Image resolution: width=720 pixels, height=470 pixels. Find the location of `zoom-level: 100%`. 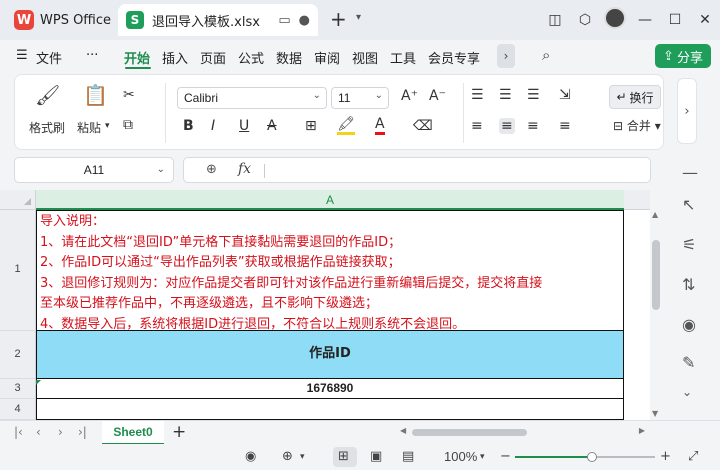

zoom-level: 100% is located at coordinates (460, 456).